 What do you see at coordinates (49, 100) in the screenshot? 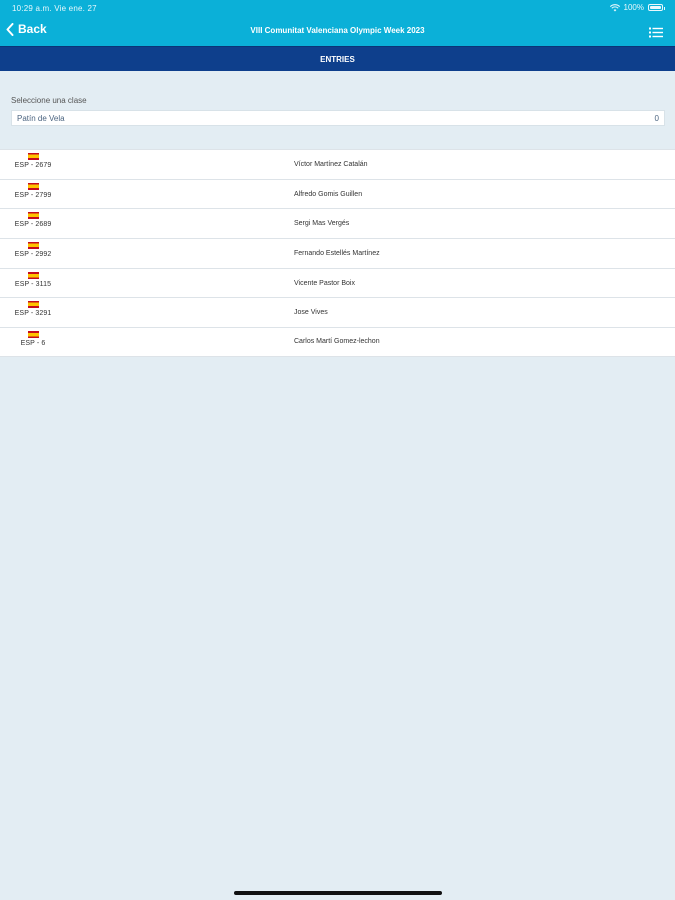
I see `class-select-label: Seleccione una clase` at bounding box center [49, 100].